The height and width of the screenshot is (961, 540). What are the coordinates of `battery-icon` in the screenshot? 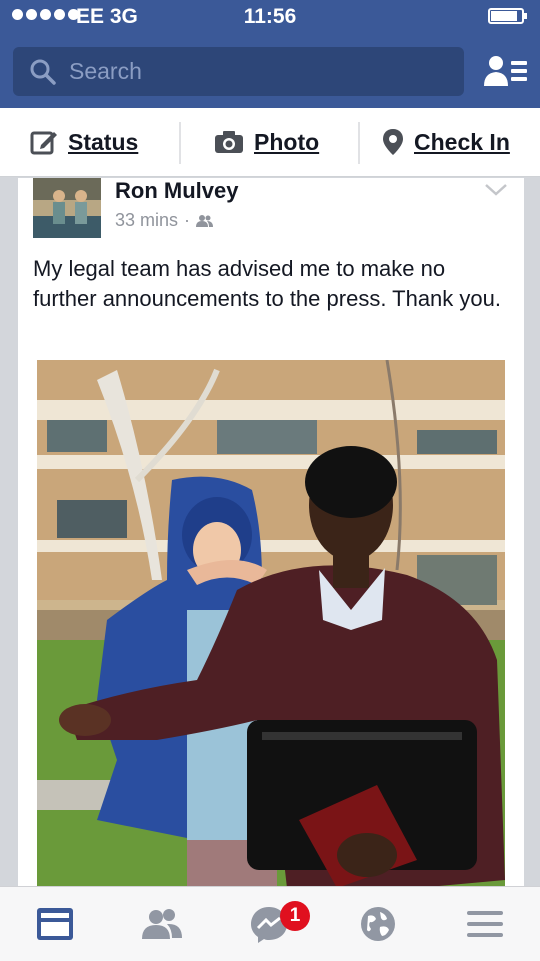 It's located at (507, 16).